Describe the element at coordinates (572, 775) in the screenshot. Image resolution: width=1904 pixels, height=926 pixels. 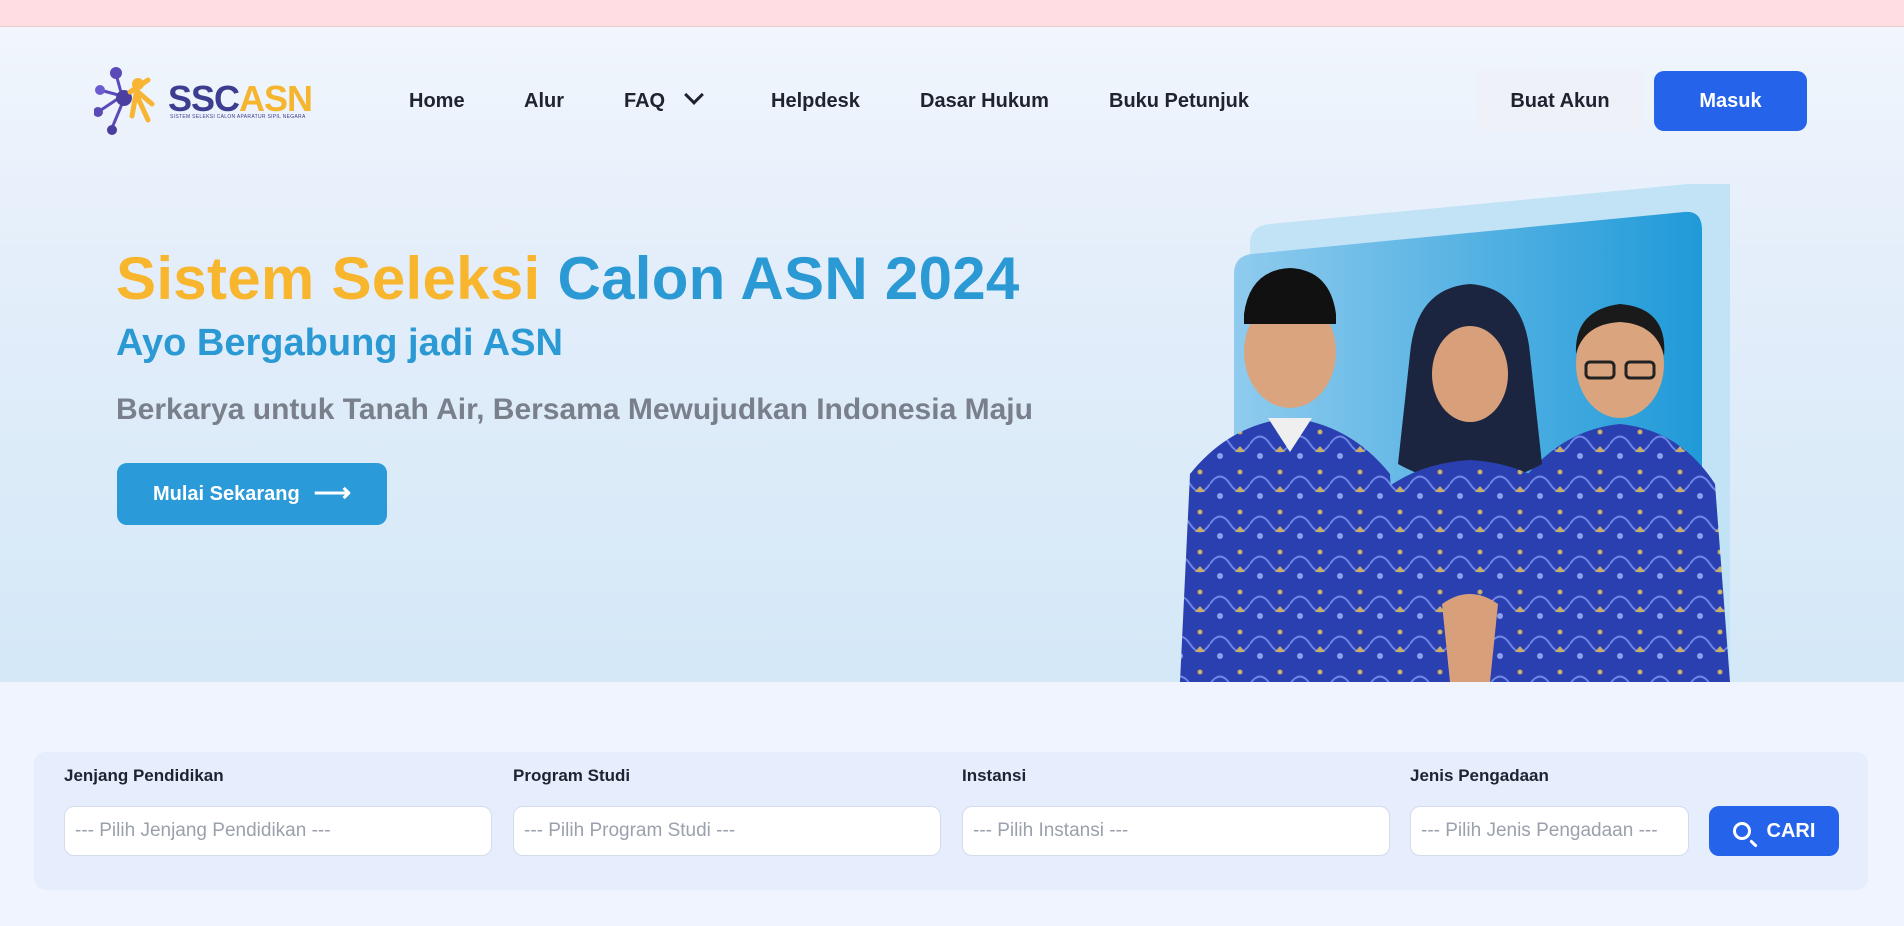
I see `field-label-program-studi: Program Studi` at that location.